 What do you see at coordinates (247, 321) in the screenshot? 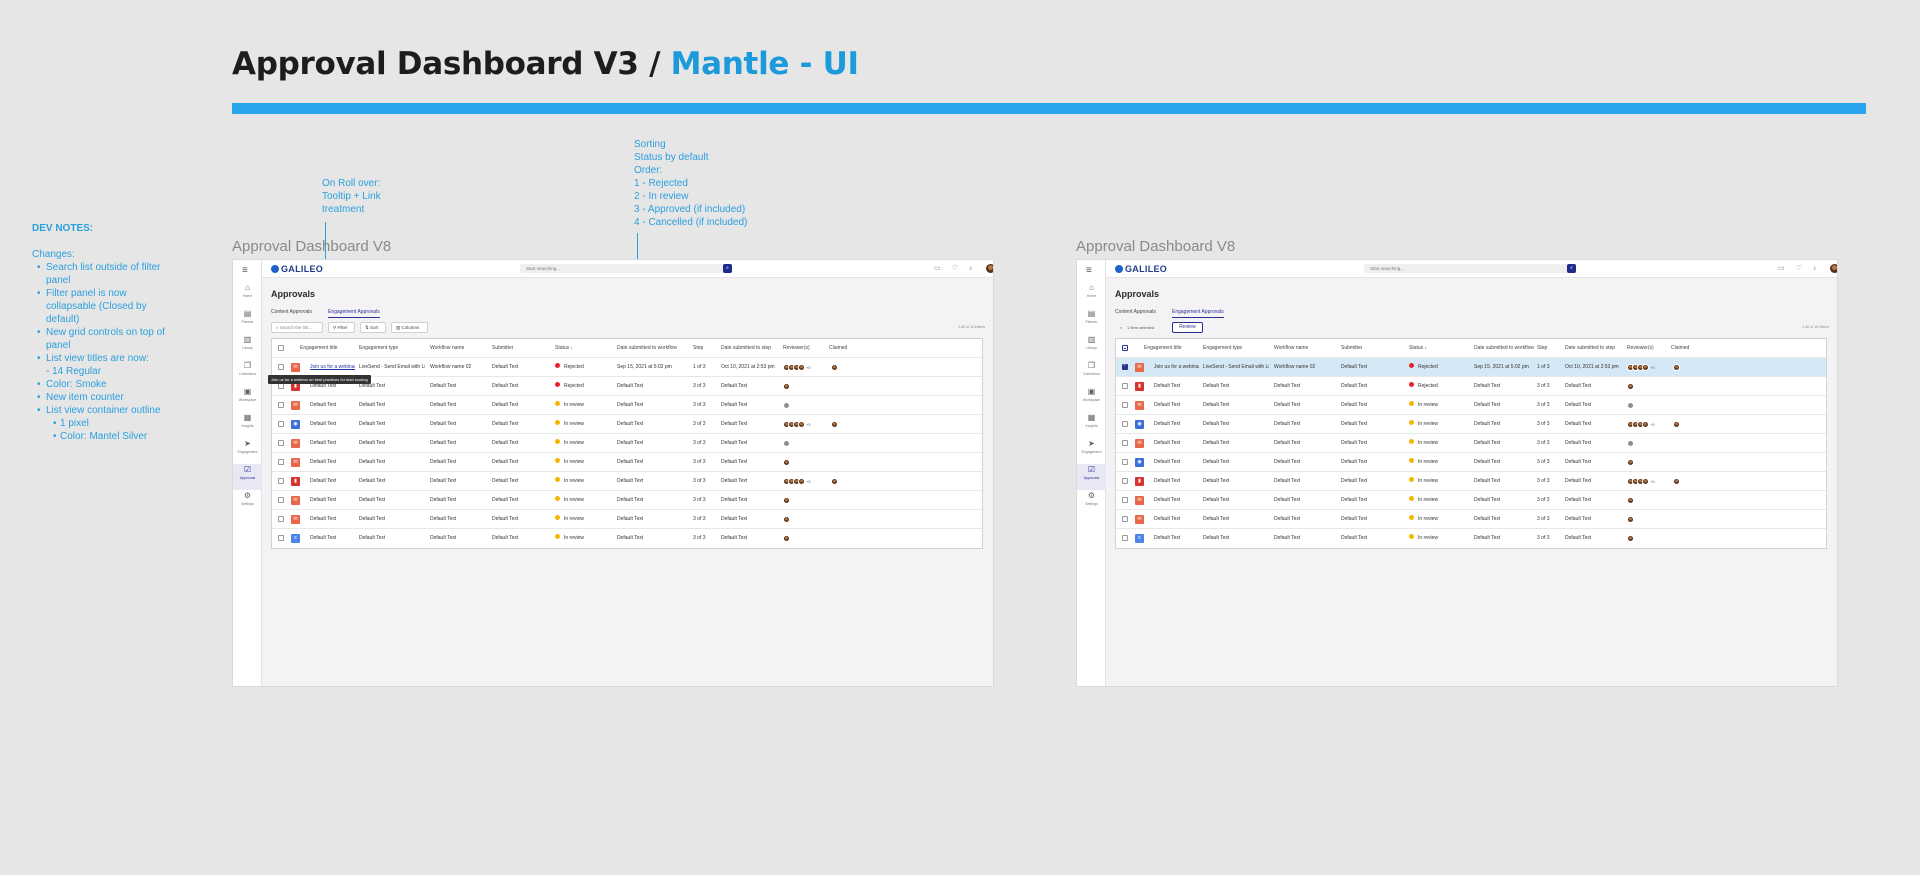
I see `sidebar-item-planner: ▤ Planner` at bounding box center [247, 321].